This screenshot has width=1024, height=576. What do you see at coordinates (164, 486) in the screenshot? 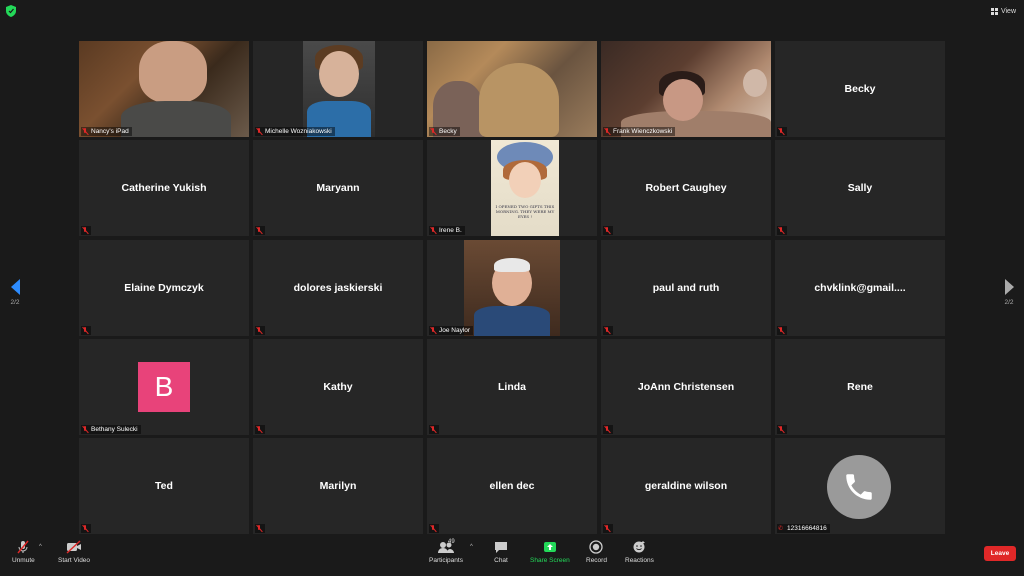
I see `participant-tile: Ted` at bounding box center [164, 486].